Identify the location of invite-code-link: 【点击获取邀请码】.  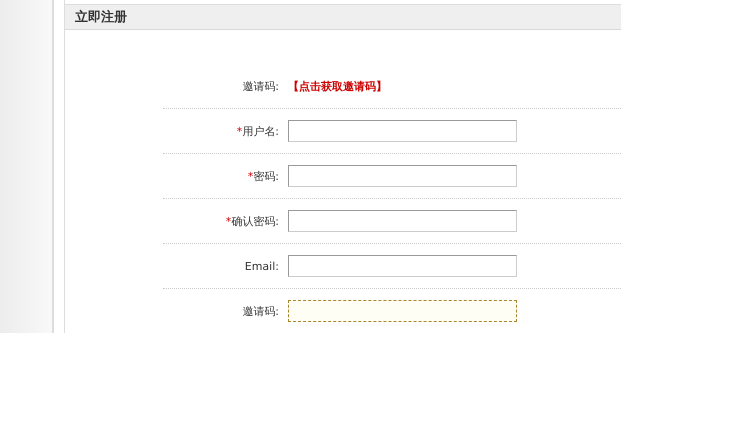
(337, 86).